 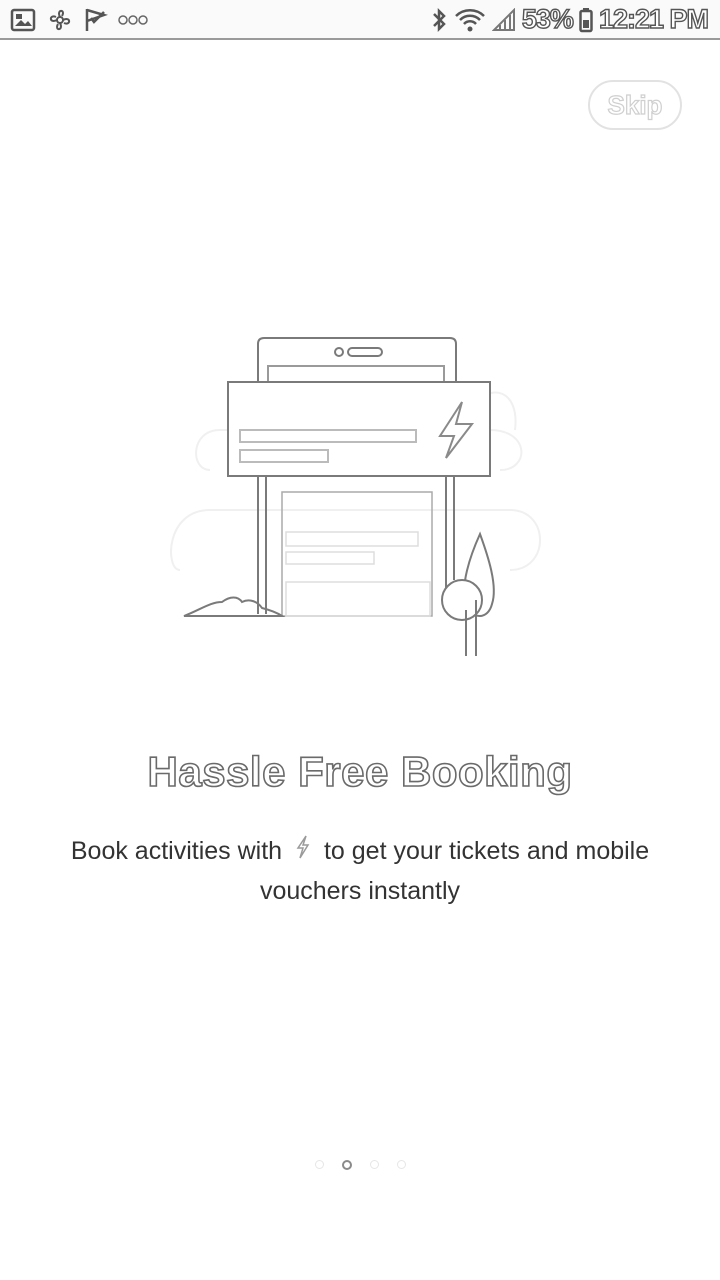 What do you see at coordinates (547, 18) in the screenshot?
I see `battery-percent: 53%` at bounding box center [547, 18].